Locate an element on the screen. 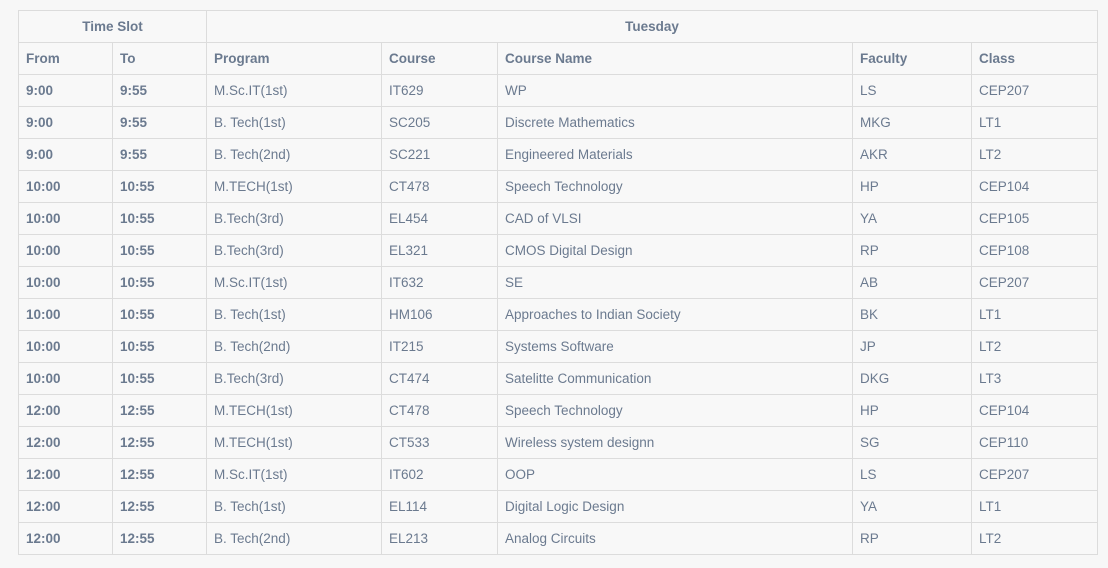 The height and width of the screenshot is (568, 1108). column-header-class: Class is located at coordinates (1035, 58).